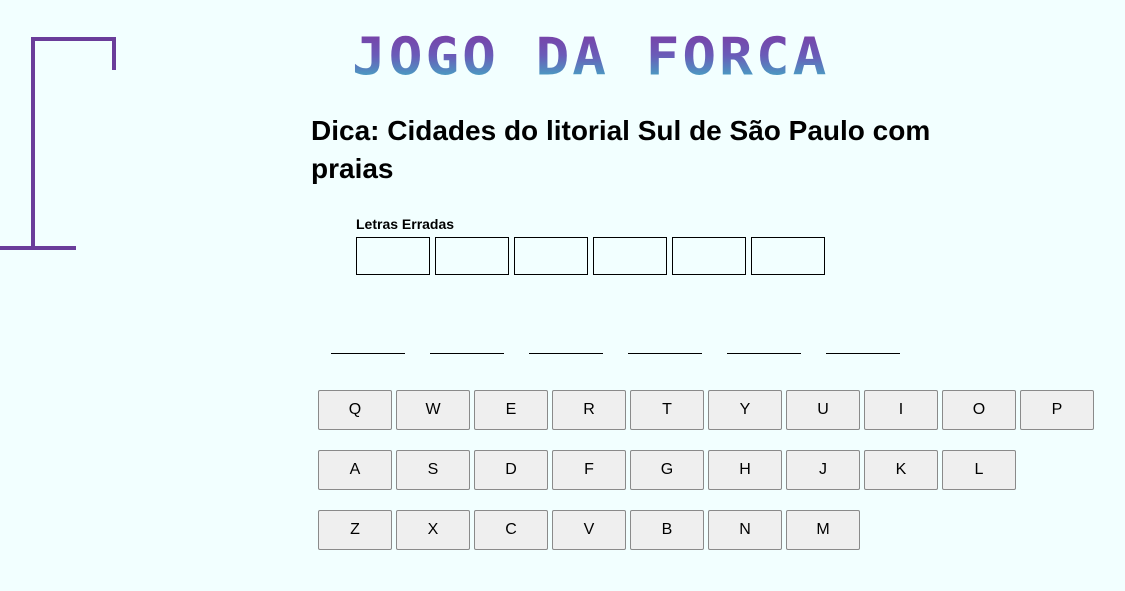 This screenshot has height=591, width=1125. I want to click on key-w: W, so click(433, 410).